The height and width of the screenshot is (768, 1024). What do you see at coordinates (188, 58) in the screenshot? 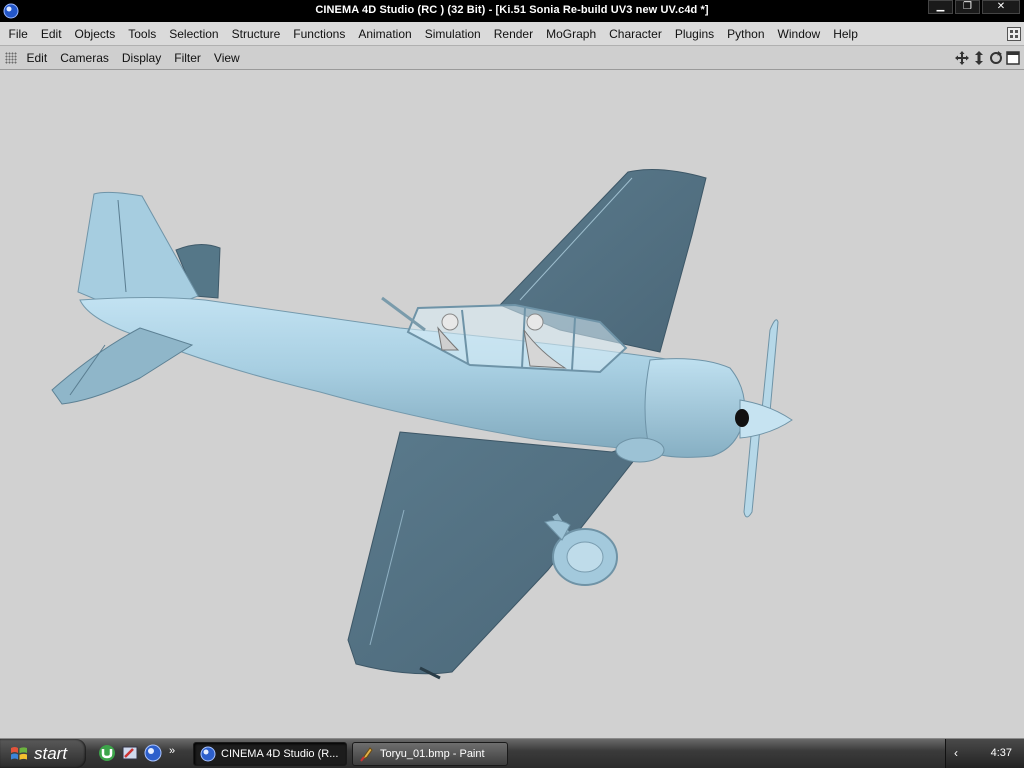
I see `viewport-menu-filter: Filter` at bounding box center [188, 58].